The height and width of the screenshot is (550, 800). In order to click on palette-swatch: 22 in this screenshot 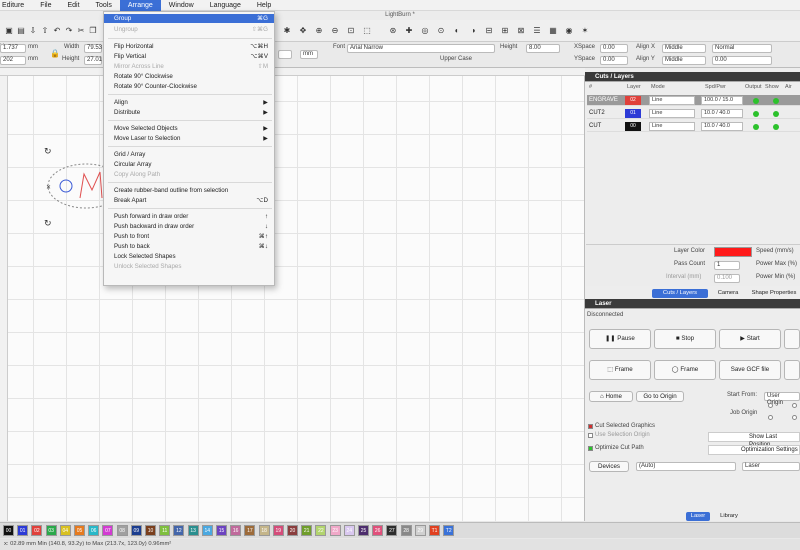, I will do `click(321, 530)`.